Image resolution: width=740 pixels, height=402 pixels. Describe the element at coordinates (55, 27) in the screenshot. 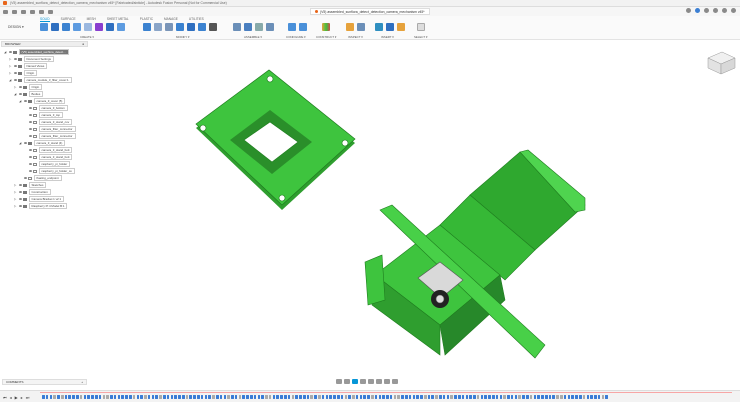

I see `extrude-icon` at that location.